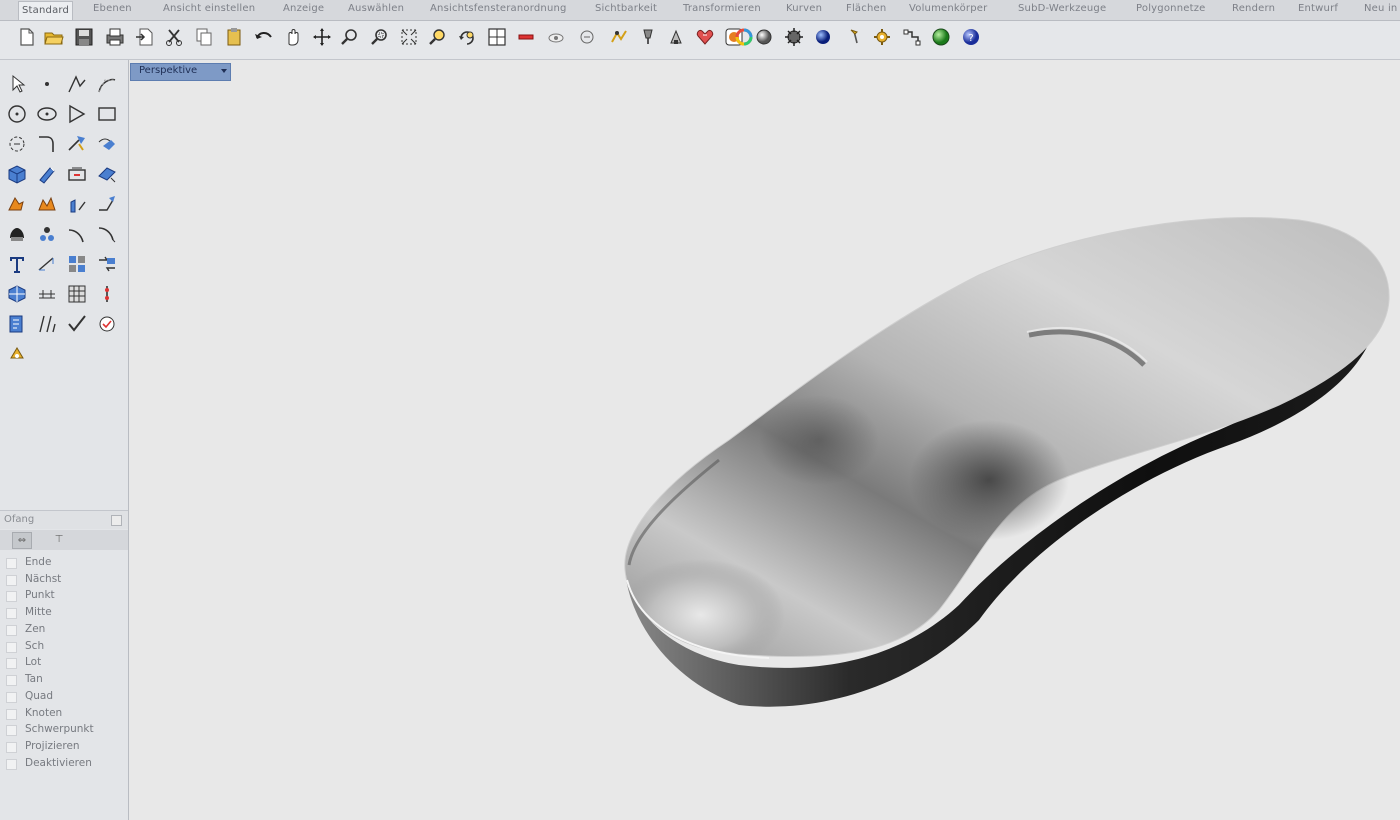 This screenshot has height=820, width=1400. I want to click on fillet-icon, so click(47, 144).